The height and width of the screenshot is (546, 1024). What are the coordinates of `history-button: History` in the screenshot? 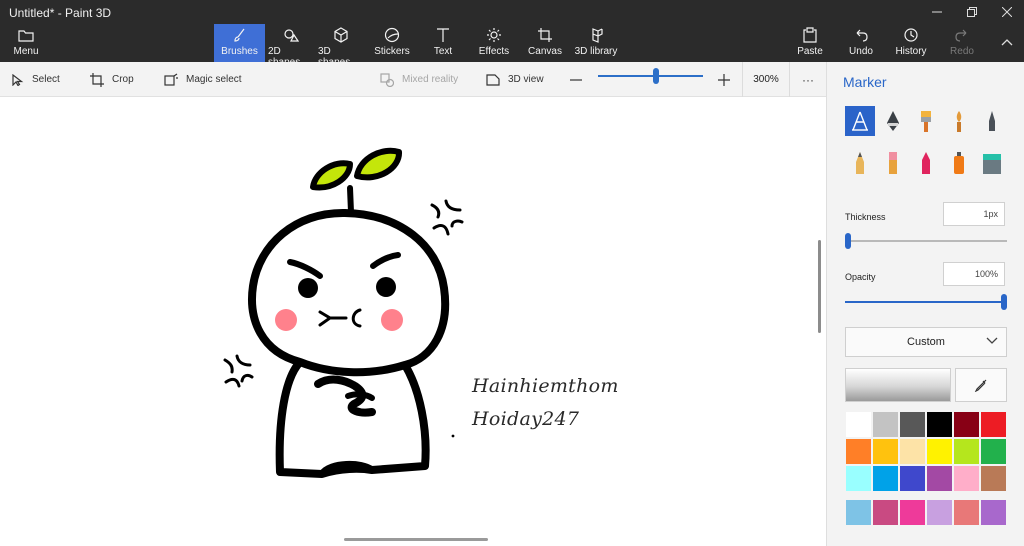 It's located at (911, 43).